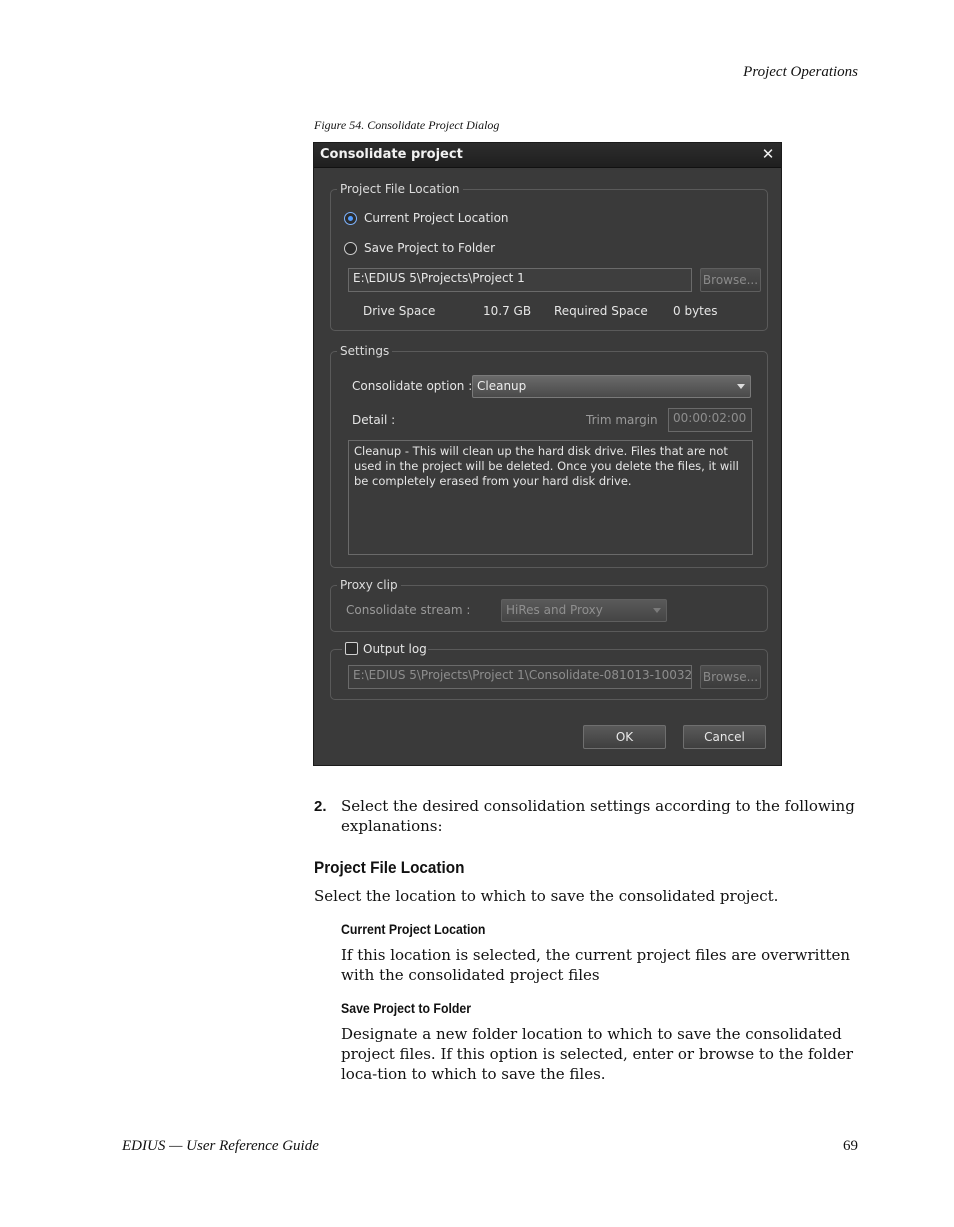  Describe the element at coordinates (800, 72) in the screenshot. I see `running-header: Project Operations` at that location.